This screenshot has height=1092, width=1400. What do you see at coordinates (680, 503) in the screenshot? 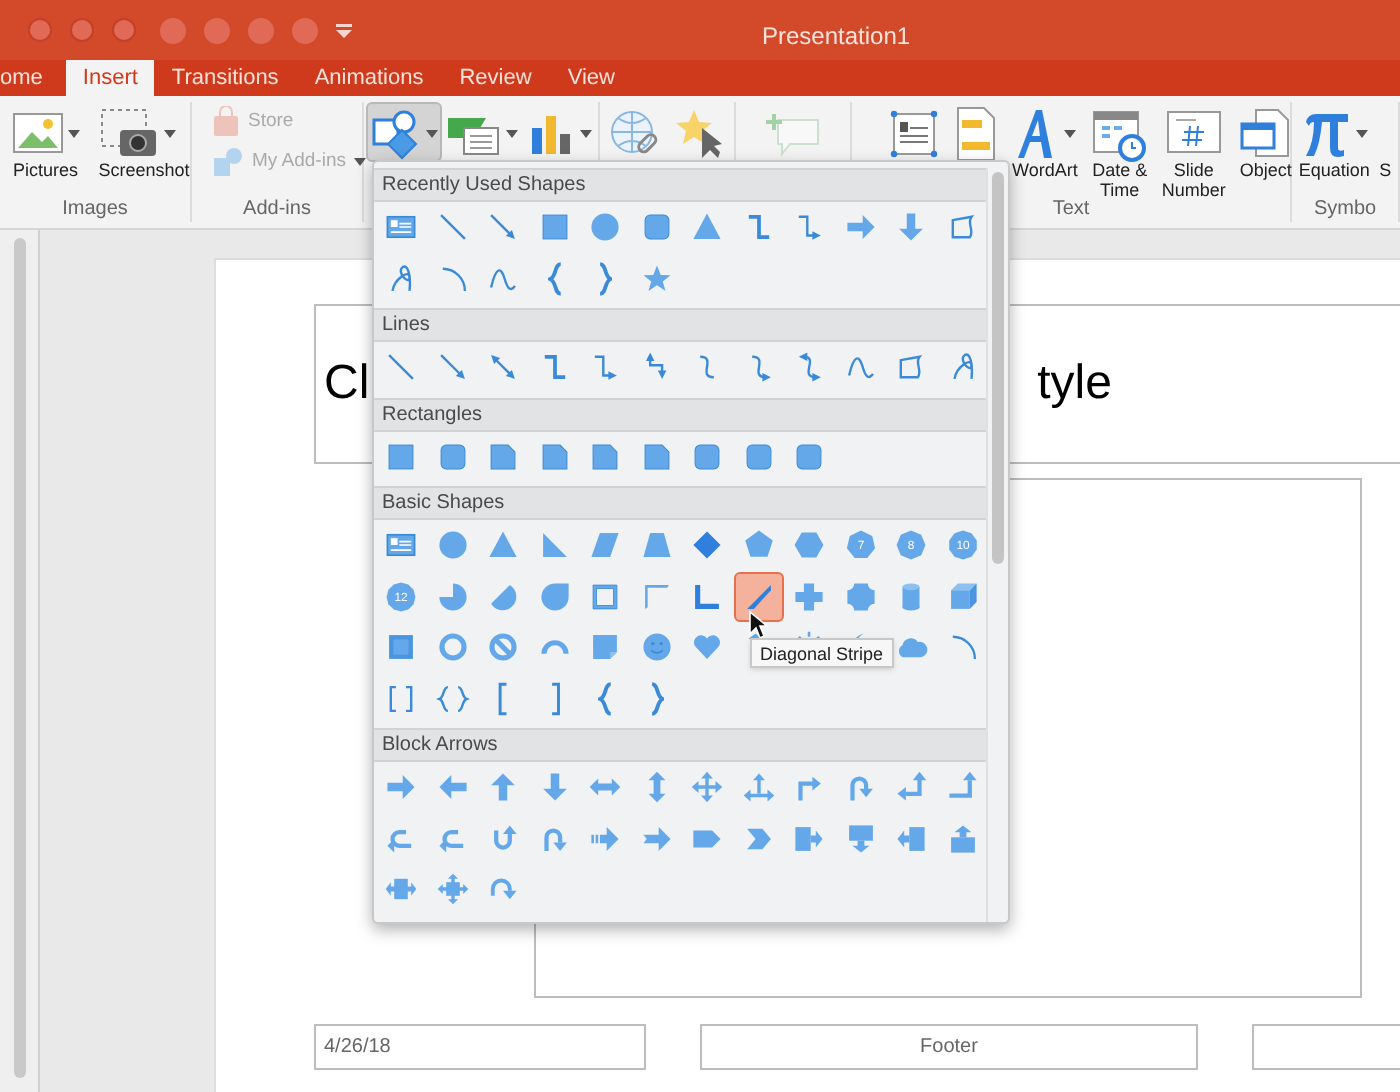
I see `section-header: Basic Shapes` at bounding box center [680, 503].